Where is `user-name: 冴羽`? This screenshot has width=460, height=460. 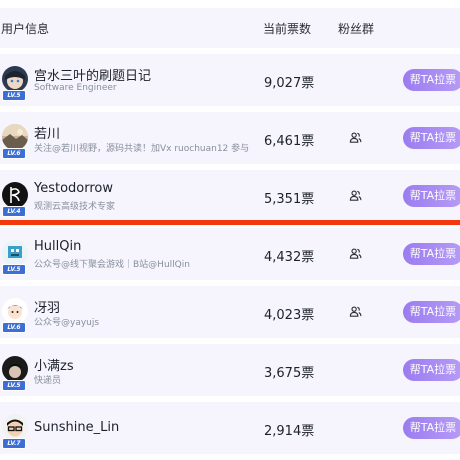
user-name: 冴羽 is located at coordinates (47, 306).